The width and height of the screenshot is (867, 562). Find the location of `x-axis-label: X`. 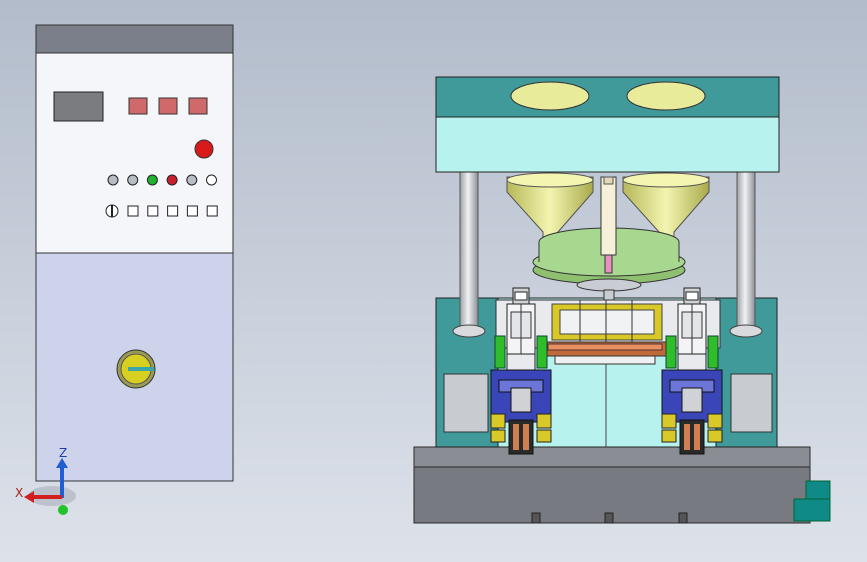

x-axis-label: X is located at coordinates (19, 493).